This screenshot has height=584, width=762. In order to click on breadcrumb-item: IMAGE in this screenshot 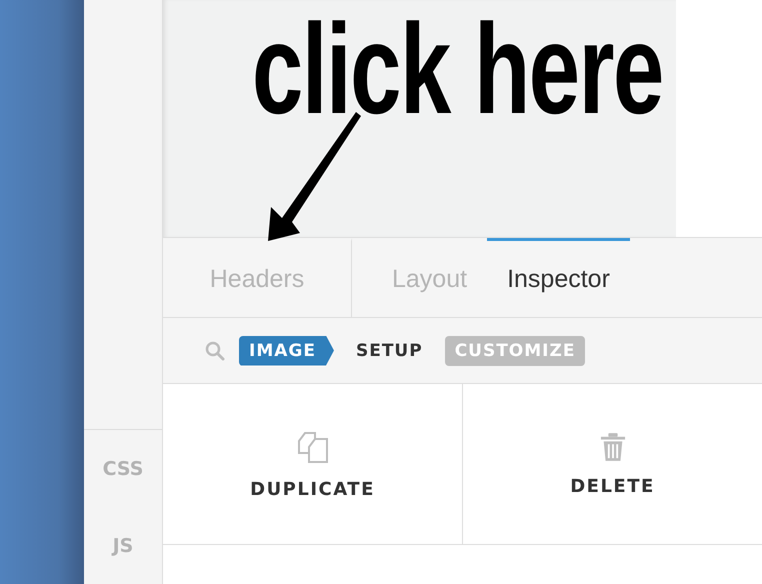, I will do `click(286, 351)`.